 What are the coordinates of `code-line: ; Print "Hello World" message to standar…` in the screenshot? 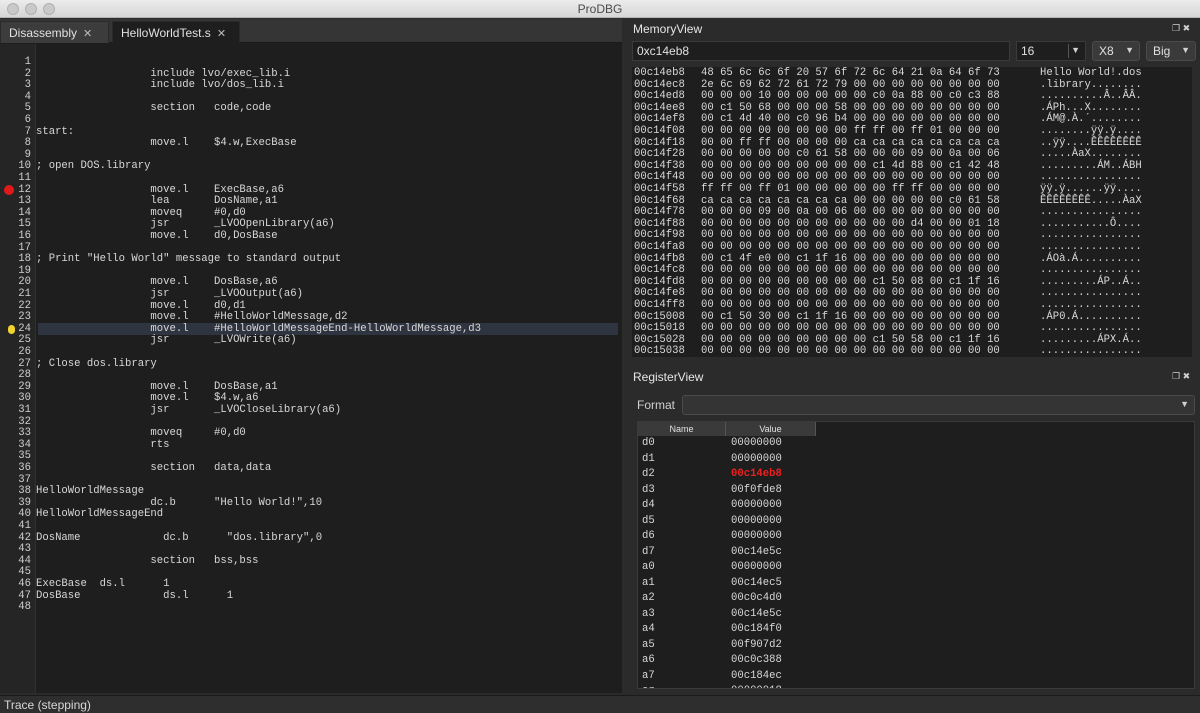 It's located at (327, 260).